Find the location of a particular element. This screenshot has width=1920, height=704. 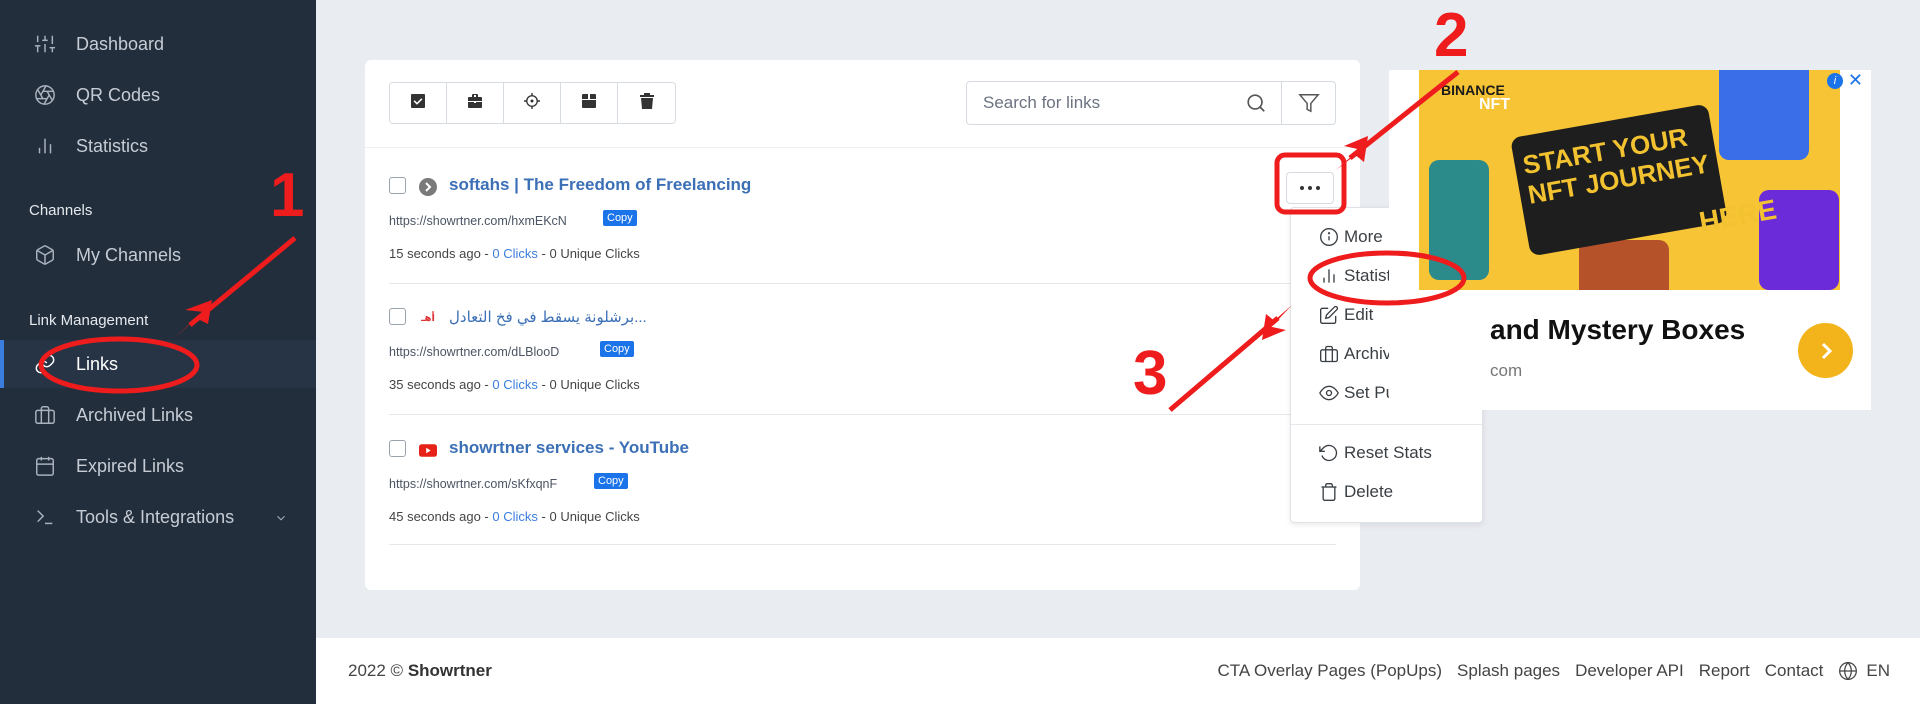

ad-subtitle: com is located at coordinates (1506, 370).